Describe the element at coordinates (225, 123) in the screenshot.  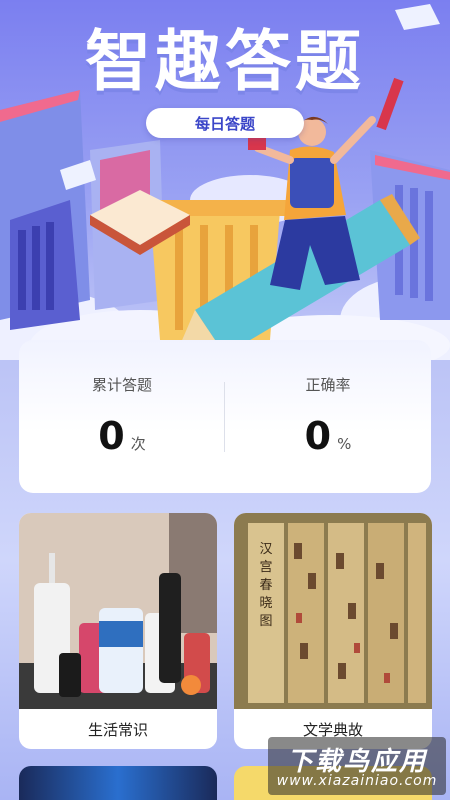
I see `daily-quiz-button: 每日答题` at that location.